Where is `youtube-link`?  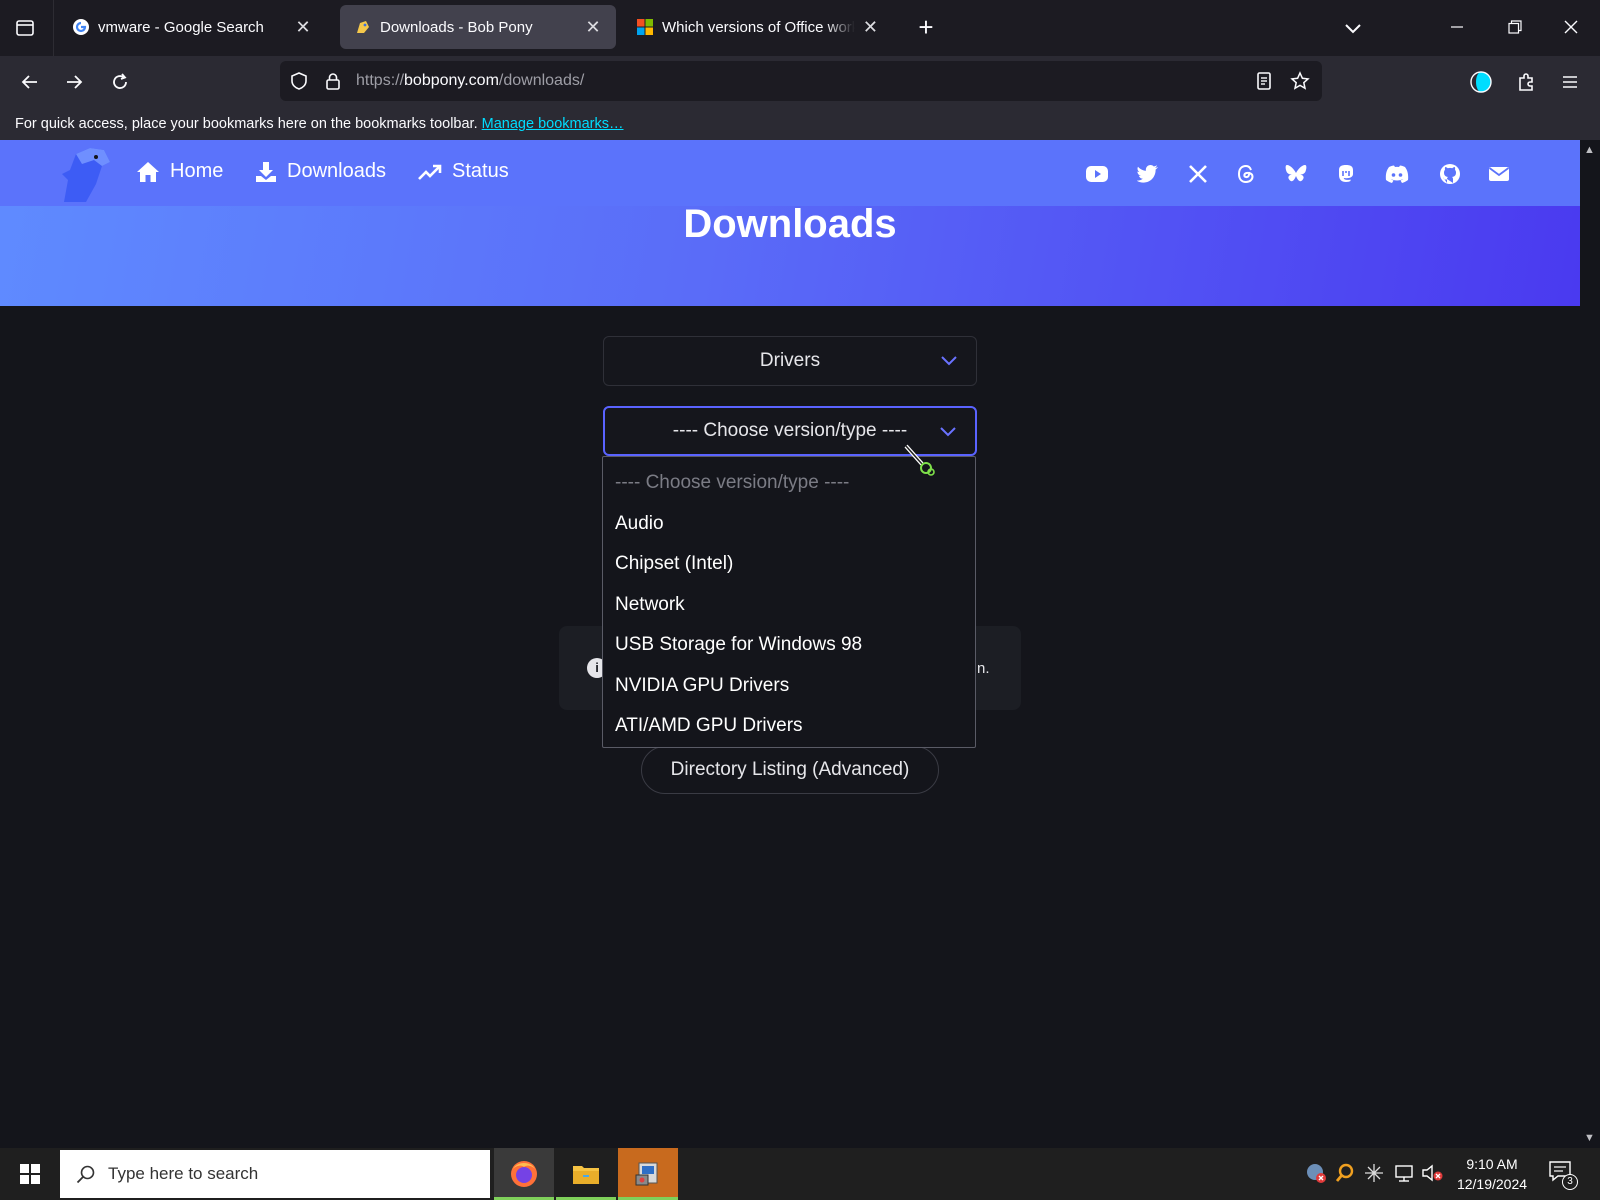 youtube-link is located at coordinates (1097, 174).